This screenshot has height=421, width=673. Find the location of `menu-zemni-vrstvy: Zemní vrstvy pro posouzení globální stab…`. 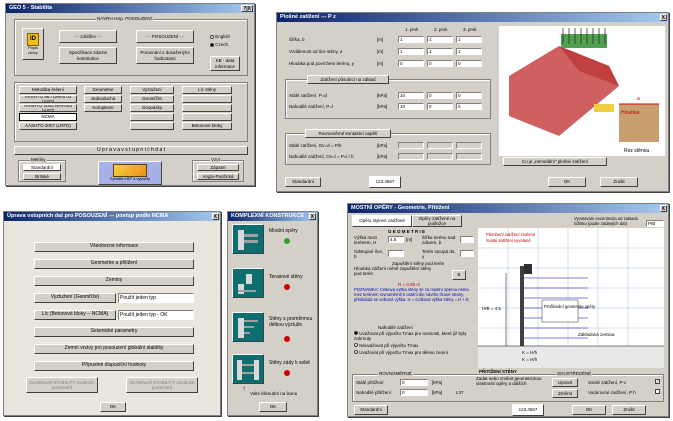

menu-zemni-vrstvy: Zemní vrstvy pro posouzení globální stab… is located at coordinates (114, 349).